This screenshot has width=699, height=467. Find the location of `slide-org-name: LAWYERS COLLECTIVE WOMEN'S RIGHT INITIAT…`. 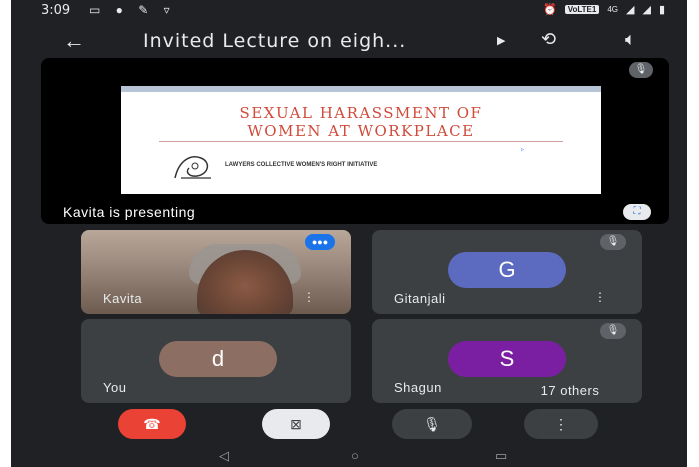

slide-org-name: LAWYERS COLLECTIVE WOMEN'S RIGHT INITIAT… is located at coordinates (301, 165).